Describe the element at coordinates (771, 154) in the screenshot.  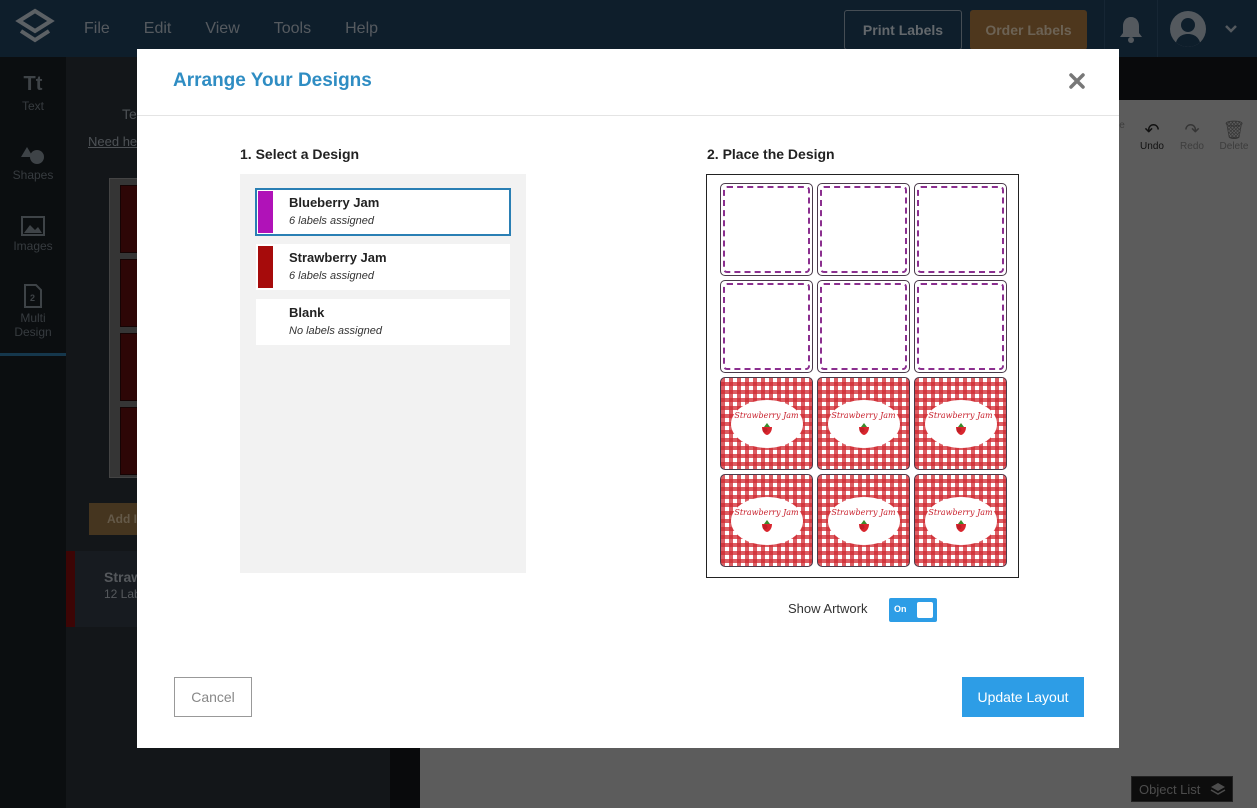
I see `place-design-heading: 2. Place the Design` at that location.